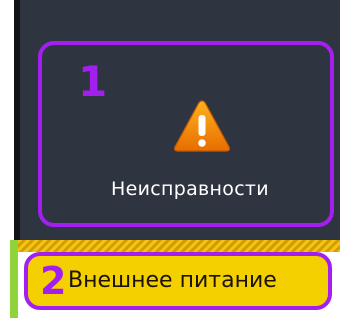  Describe the element at coordinates (190, 189) in the screenshot. I see `faults-label: Неисправности` at that location.